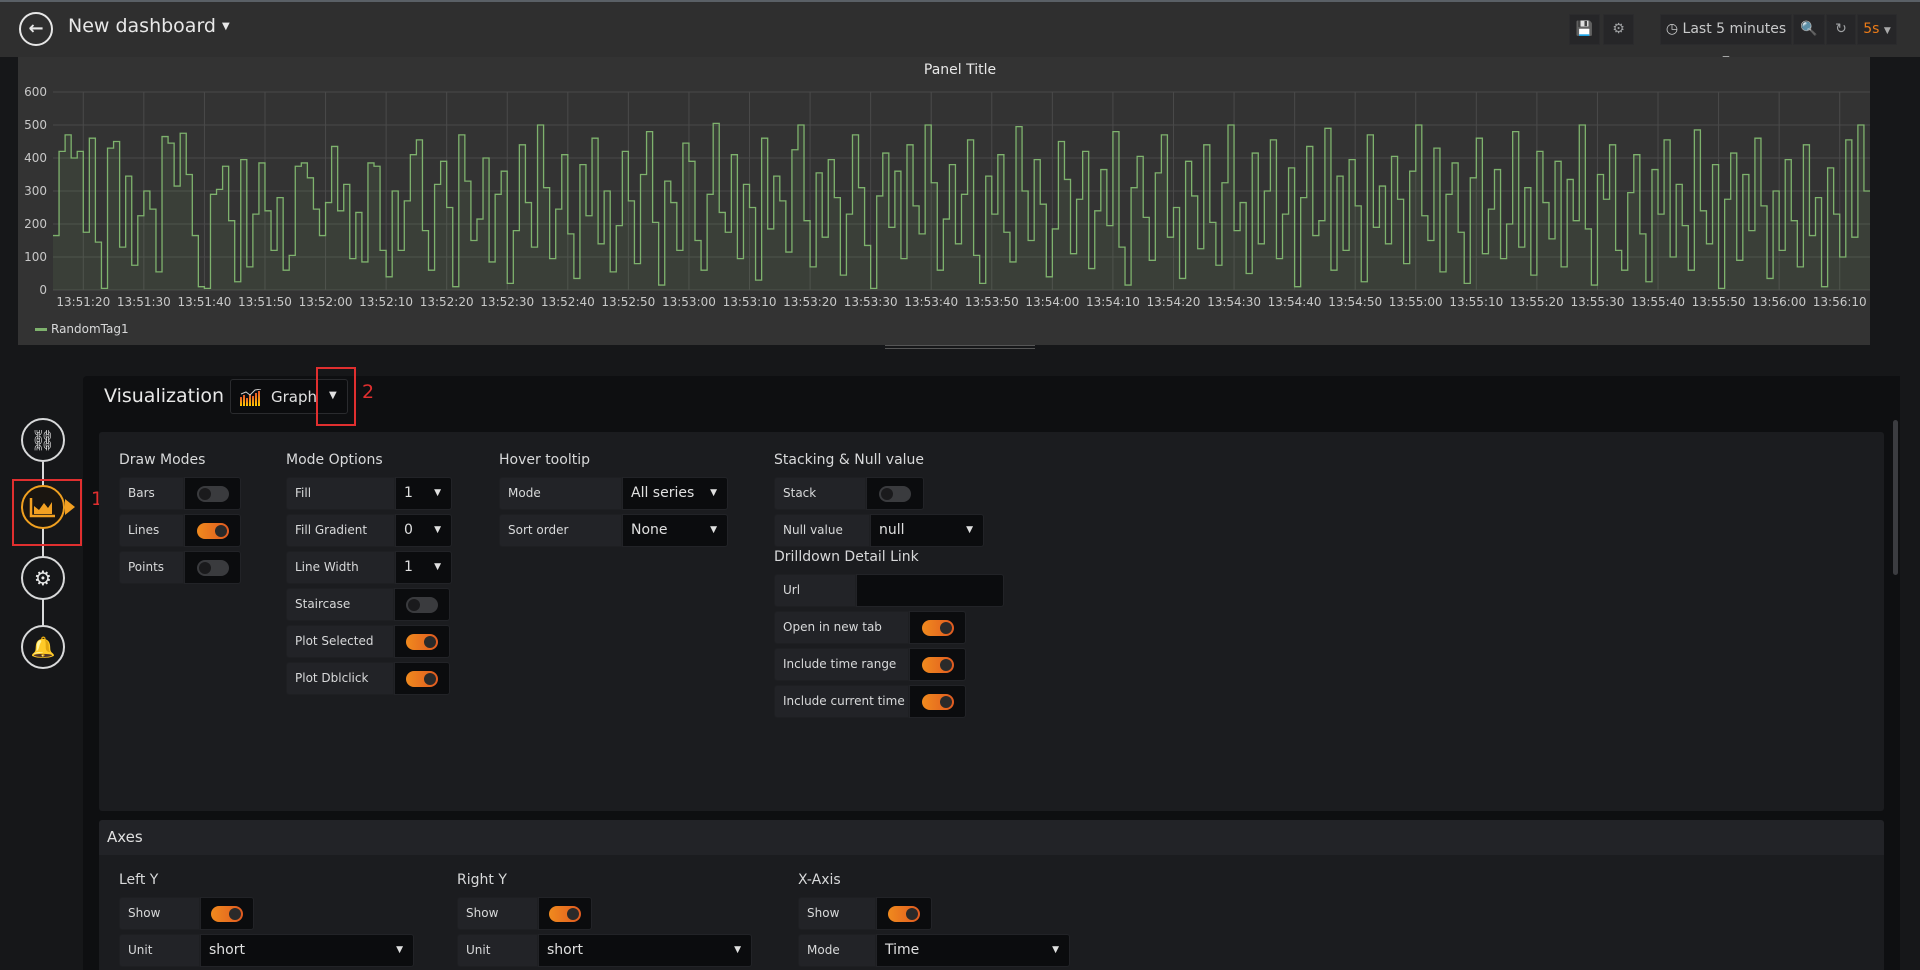 The height and width of the screenshot is (970, 1920). Describe the element at coordinates (408, 567) in the screenshot. I see `line-width-value: 1` at that location.